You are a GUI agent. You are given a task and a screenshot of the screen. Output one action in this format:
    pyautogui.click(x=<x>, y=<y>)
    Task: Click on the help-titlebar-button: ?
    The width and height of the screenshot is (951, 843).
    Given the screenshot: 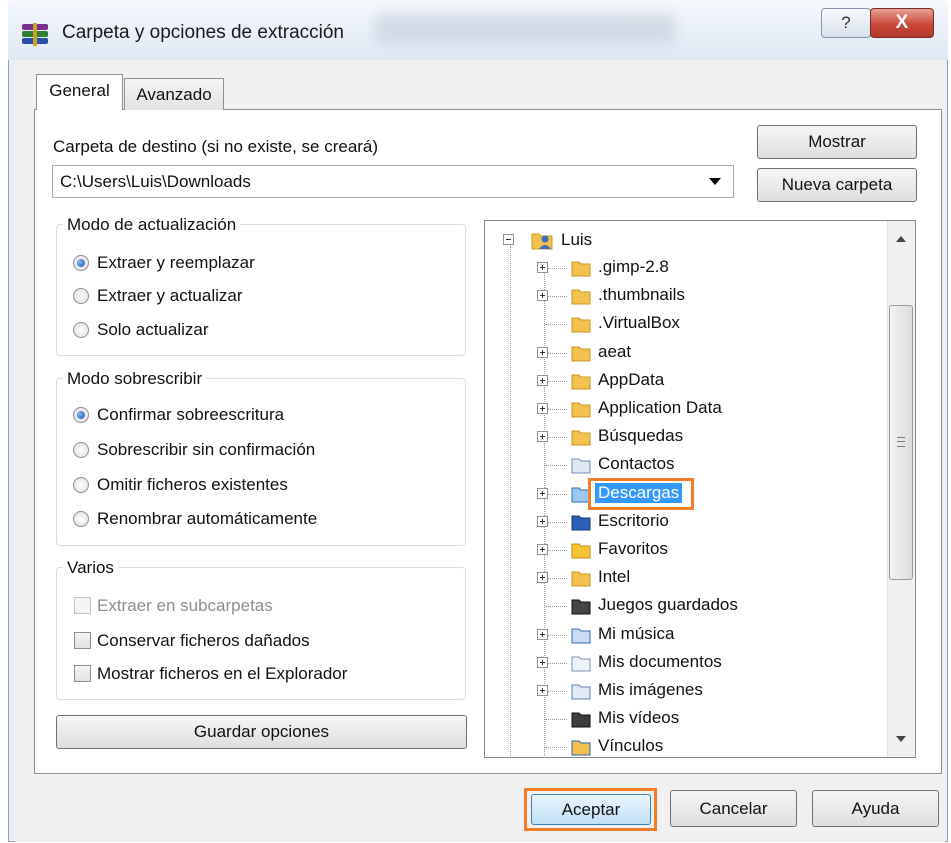 What is the action you would take?
    pyautogui.click(x=846, y=23)
    